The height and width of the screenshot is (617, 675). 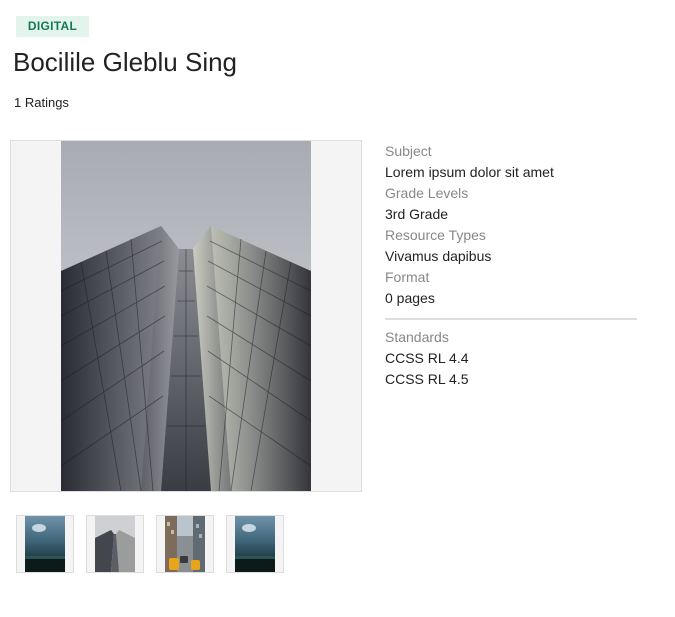 What do you see at coordinates (125, 62) in the screenshot?
I see `product-title: Bocilile Gleblu Sing` at bounding box center [125, 62].